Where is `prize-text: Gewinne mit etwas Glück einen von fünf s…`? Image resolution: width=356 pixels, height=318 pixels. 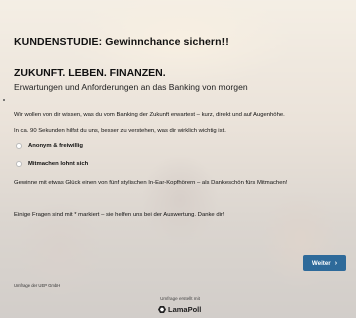
prize-text: Gewinne mit etwas Glück einen von fünf s… is located at coordinates (151, 183).